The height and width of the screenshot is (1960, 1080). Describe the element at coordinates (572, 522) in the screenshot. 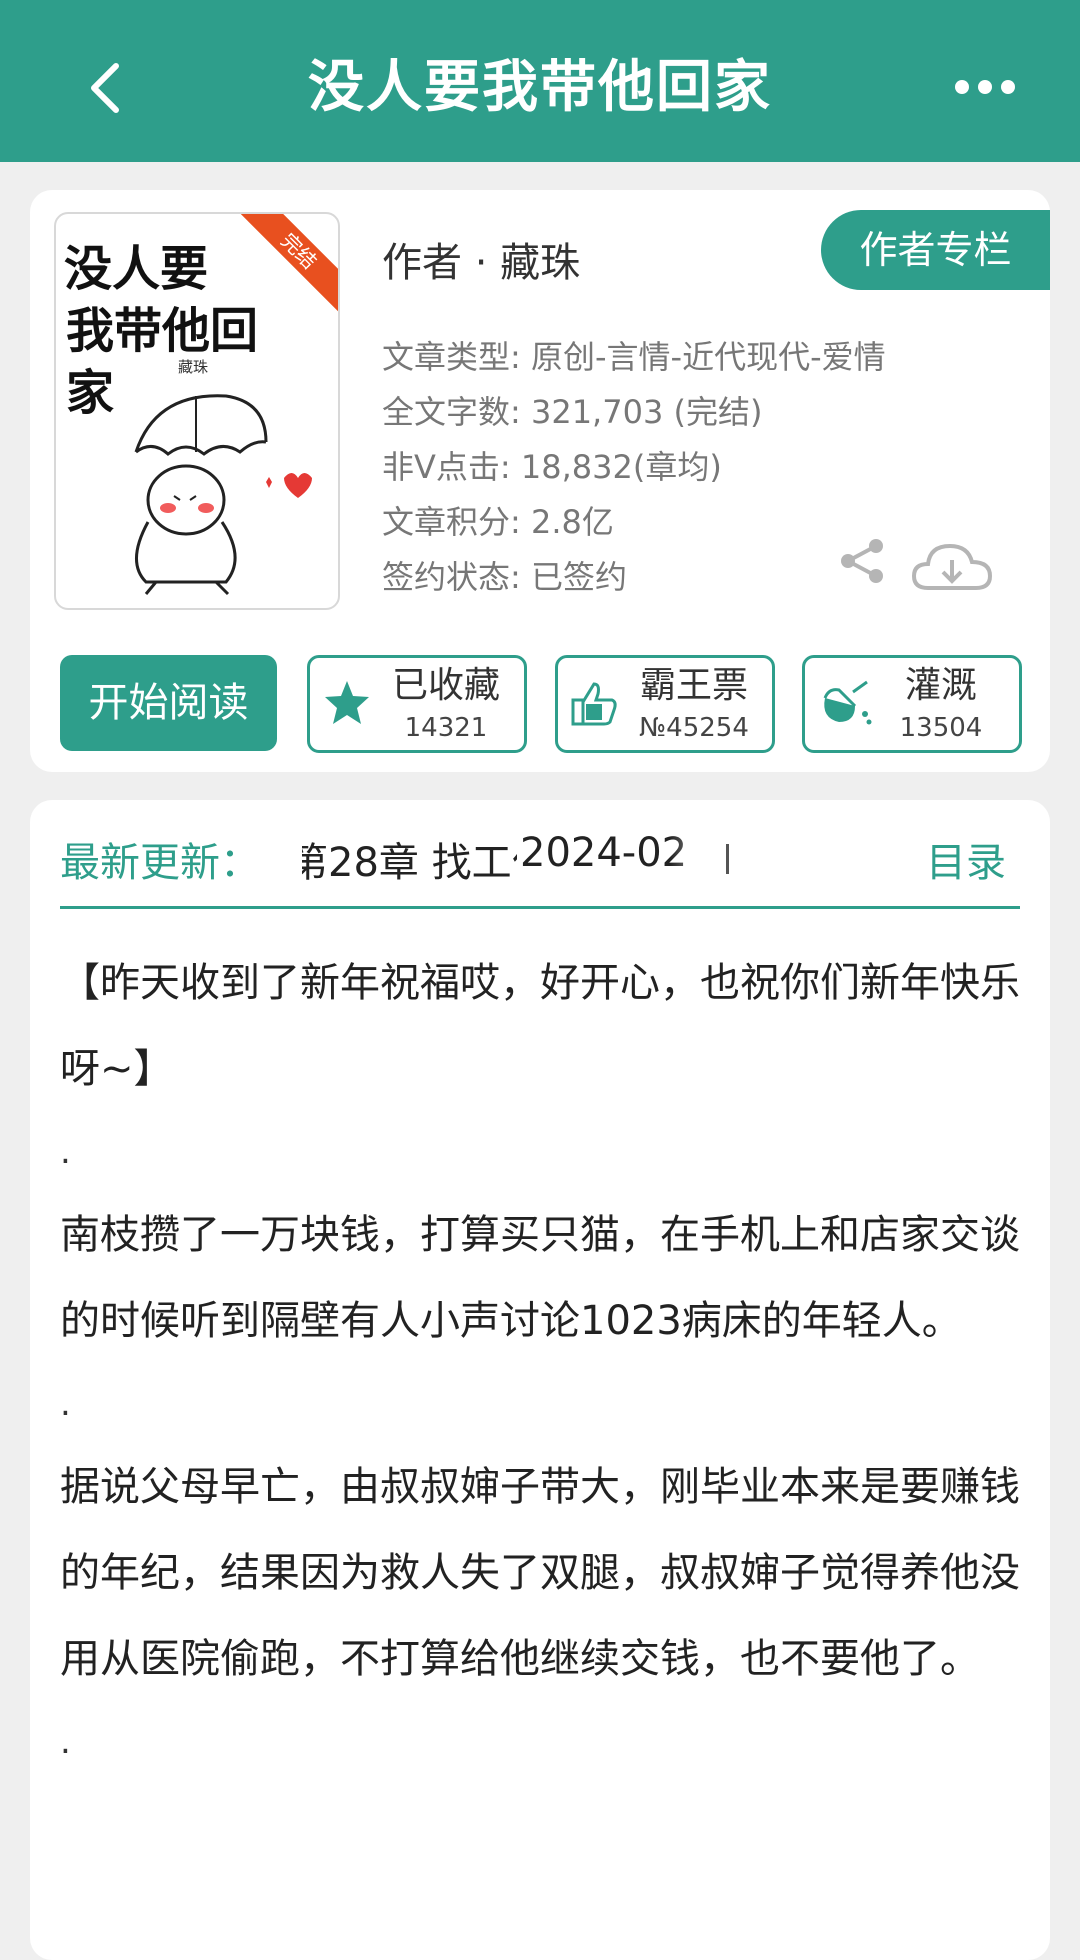

I see `meta-value: 2.8亿` at that location.